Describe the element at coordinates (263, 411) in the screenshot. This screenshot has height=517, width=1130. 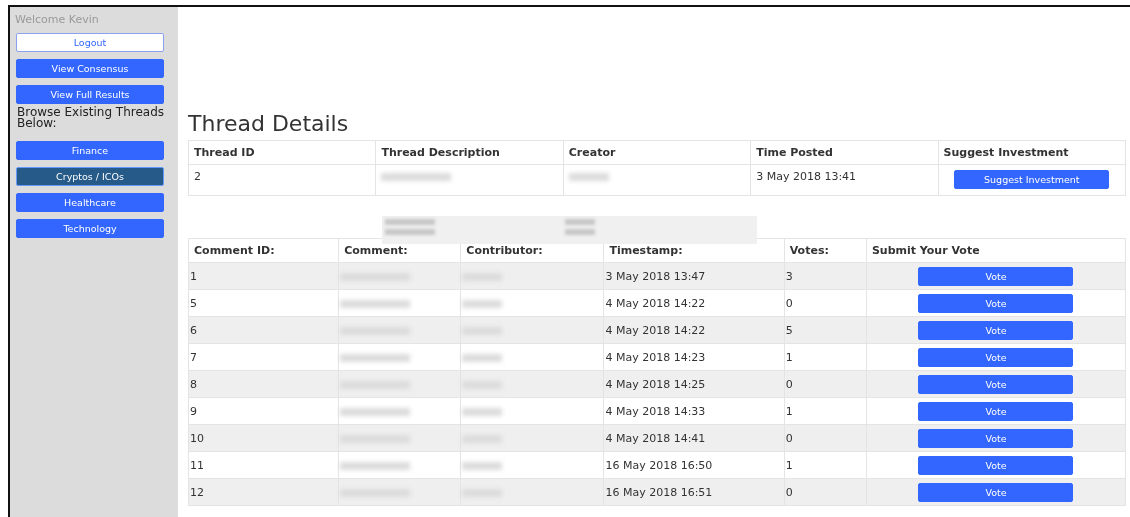
I see `table-cell: 9` at that location.